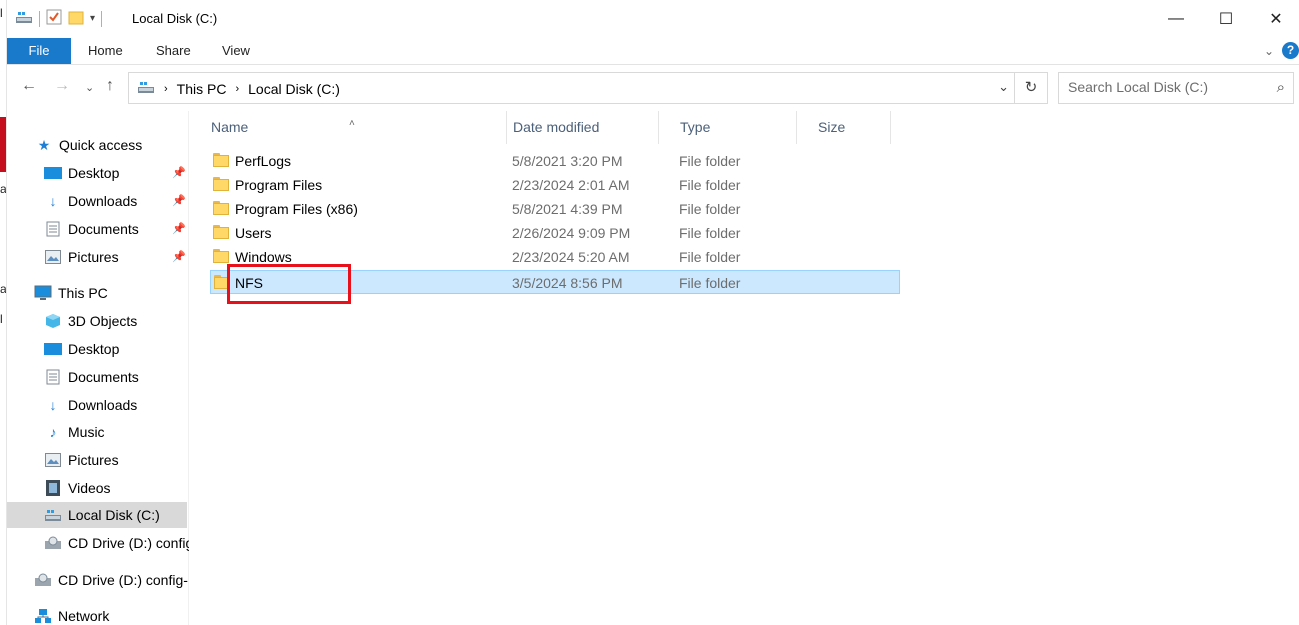 This screenshot has height=625, width=1299. What do you see at coordinates (29, 86) in the screenshot?
I see `back-arrow-icon: ←` at bounding box center [29, 86].